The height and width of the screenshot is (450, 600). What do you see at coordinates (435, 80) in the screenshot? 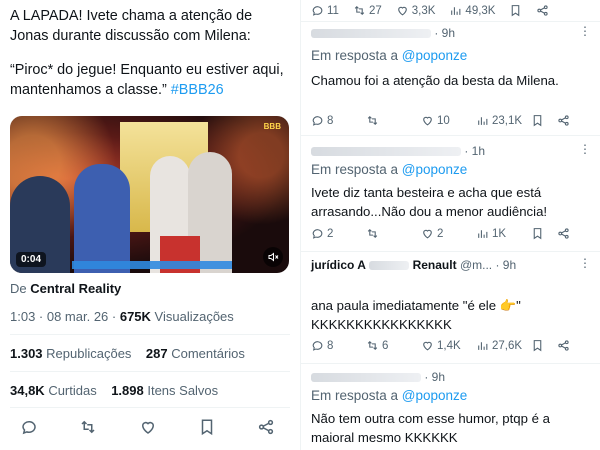
I see `reply-text: Chamou foi a atenção da besta da Milena.` at bounding box center [435, 80].